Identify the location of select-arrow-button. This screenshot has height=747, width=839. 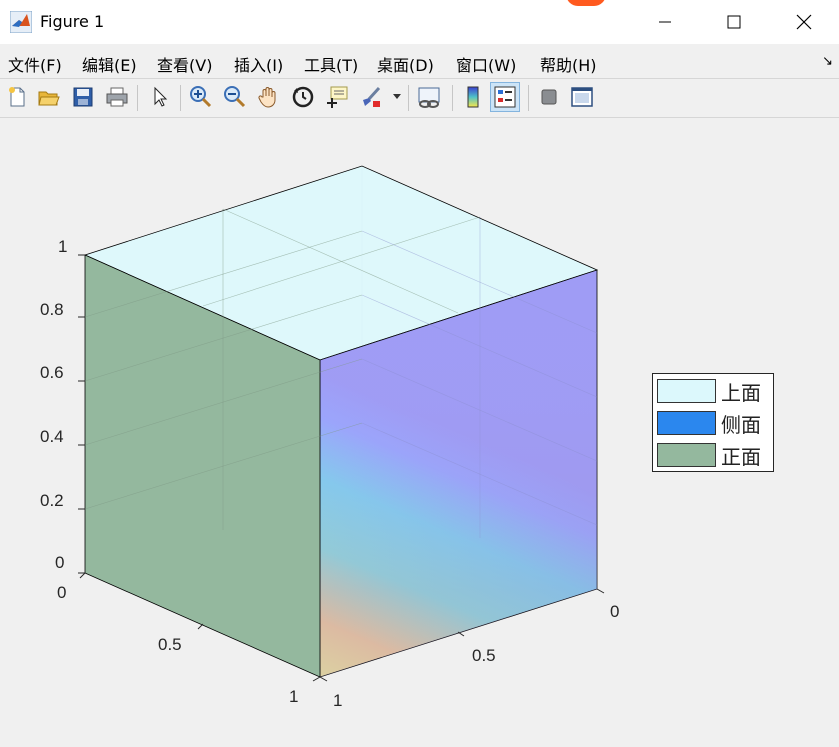
(160, 97).